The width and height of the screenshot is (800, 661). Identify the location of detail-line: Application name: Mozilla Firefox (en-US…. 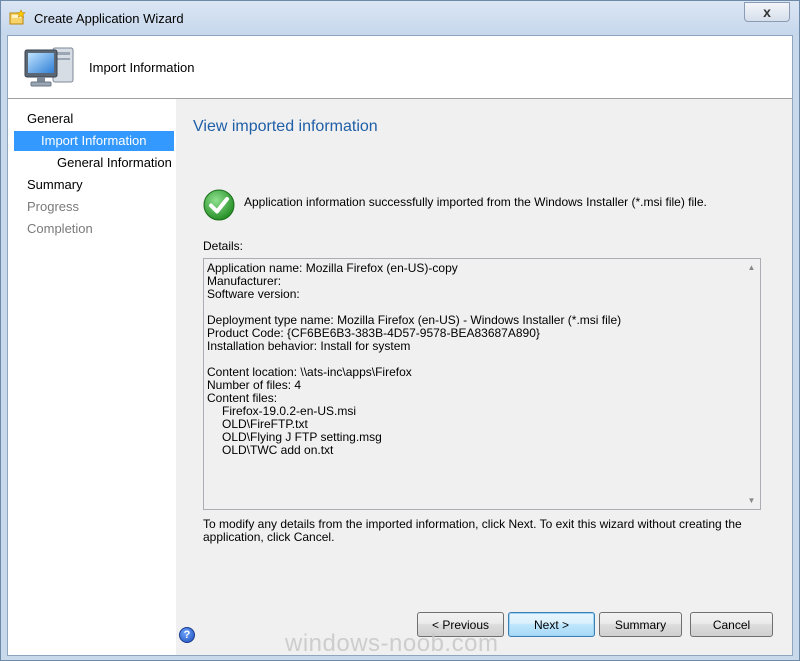
(332, 268).